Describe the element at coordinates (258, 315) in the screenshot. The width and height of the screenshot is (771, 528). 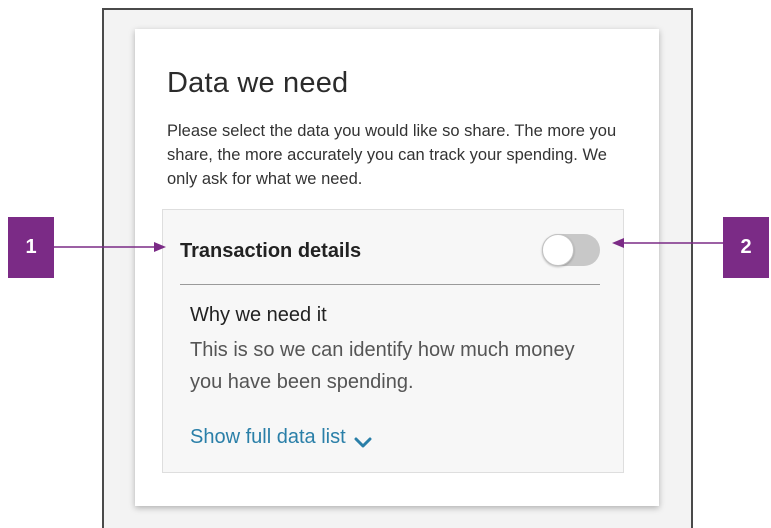
I see `why-heading: Why we need it` at that location.